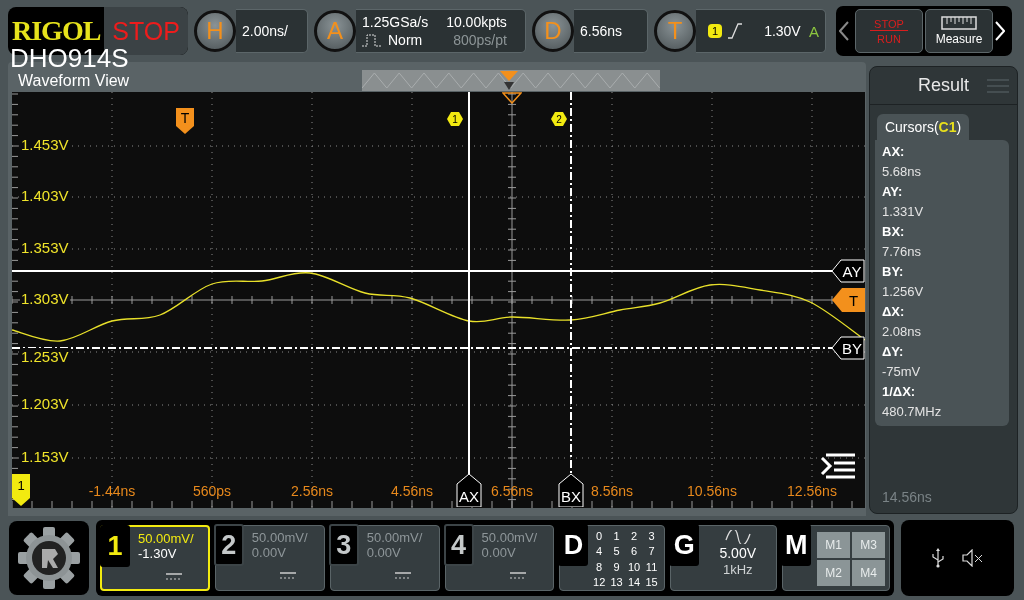  What do you see at coordinates (469, 490) in the screenshot?
I see `cursor-tag: AX` at bounding box center [469, 490].